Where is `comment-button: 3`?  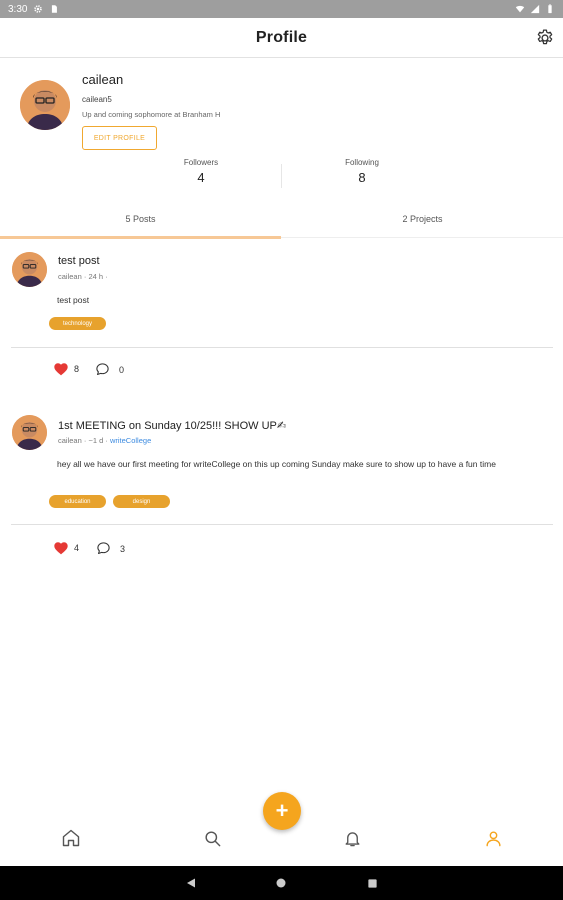
comment-button: 3 is located at coordinates (110, 548).